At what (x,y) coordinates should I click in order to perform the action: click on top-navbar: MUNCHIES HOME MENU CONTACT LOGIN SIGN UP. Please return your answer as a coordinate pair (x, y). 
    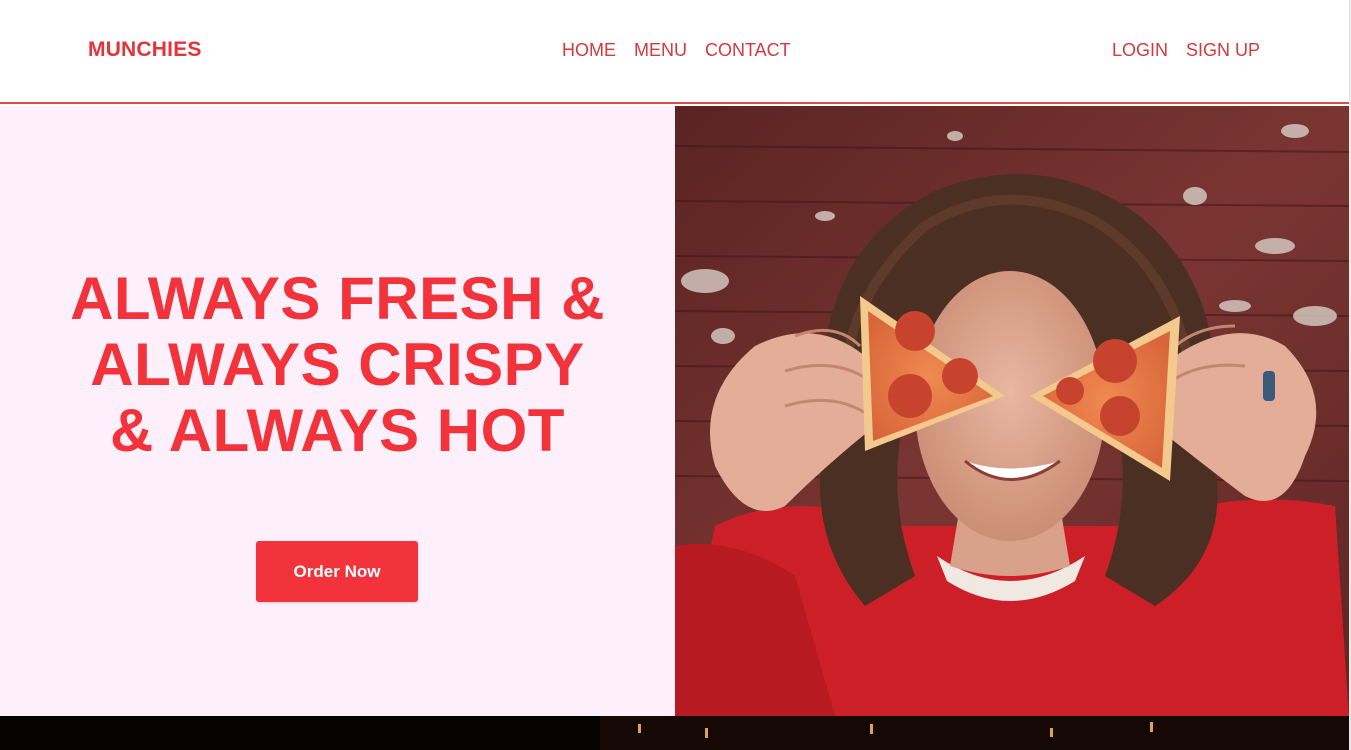
    Looking at the image, I should click on (674, 52).